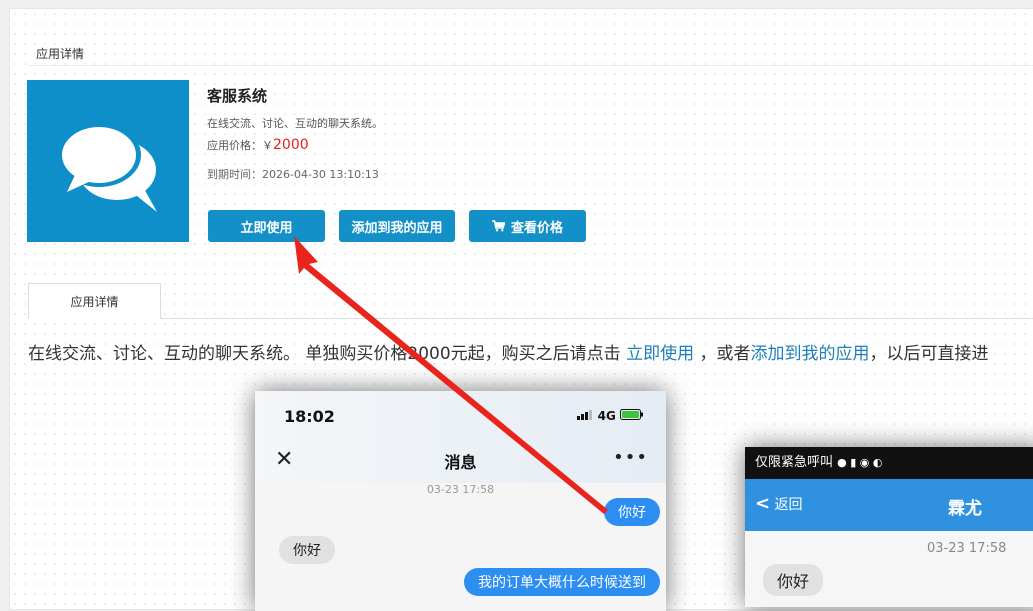 Image resolution: width=1033 pixels, height=611 pixels. I want to click on tab-app-detail: 应用详情, so click(94, 301).